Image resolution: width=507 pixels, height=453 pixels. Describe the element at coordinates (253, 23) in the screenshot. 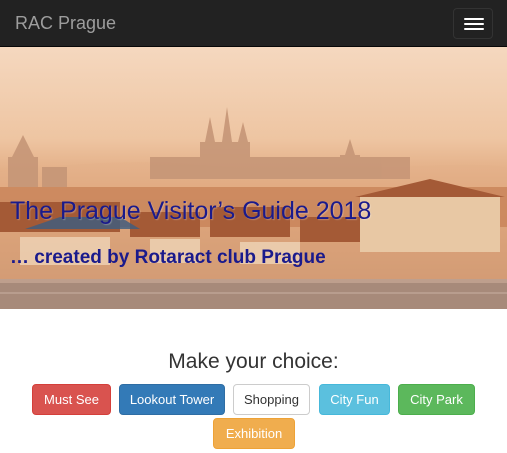

I see `top-navbar: RAC Prague` at that location.